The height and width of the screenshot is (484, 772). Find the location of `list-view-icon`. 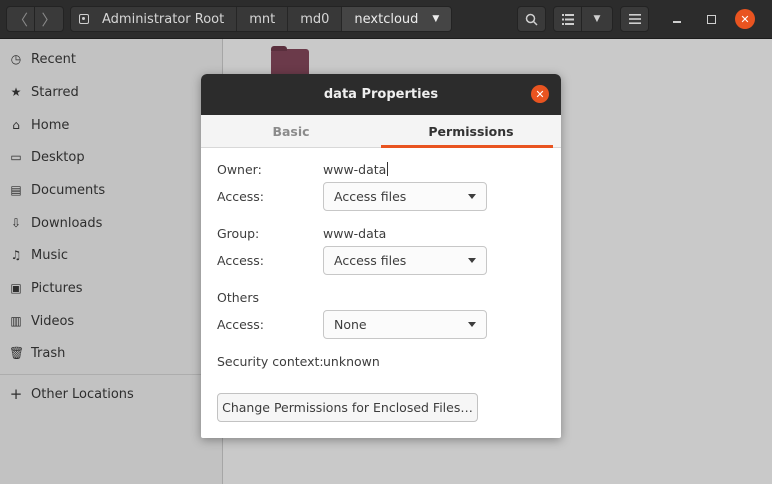

list-view-icon is located at coordinates (567, 19).